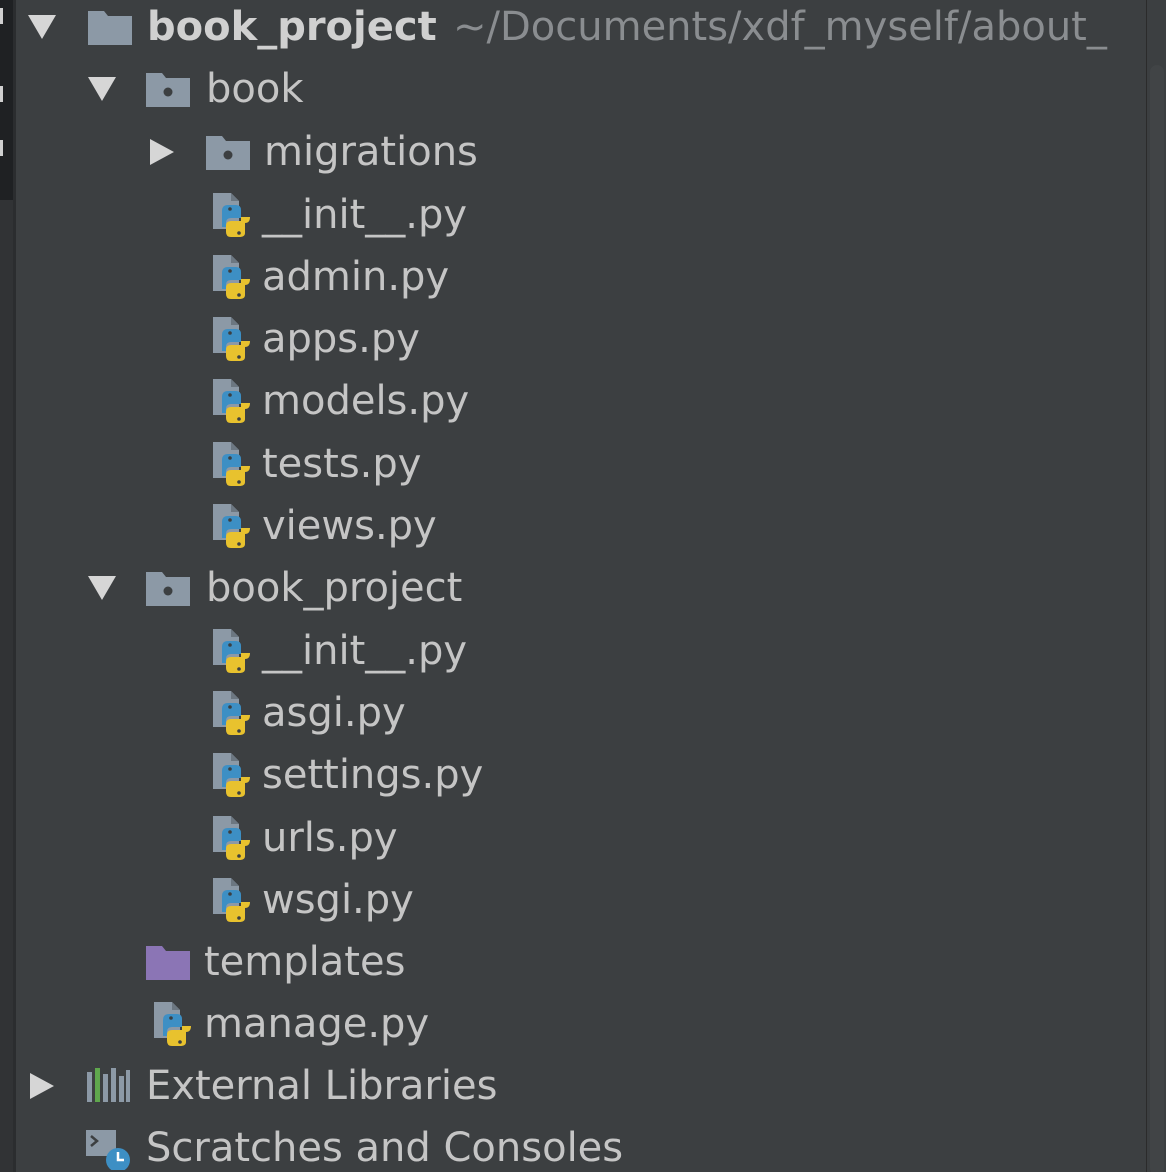 Image resolution: width=1166 pixels, height=1172 pixels. What do you see at coordinates (292, 27) in the screenshot?
I see `root-folder-label: book_project` at bounding box center [292, 27].